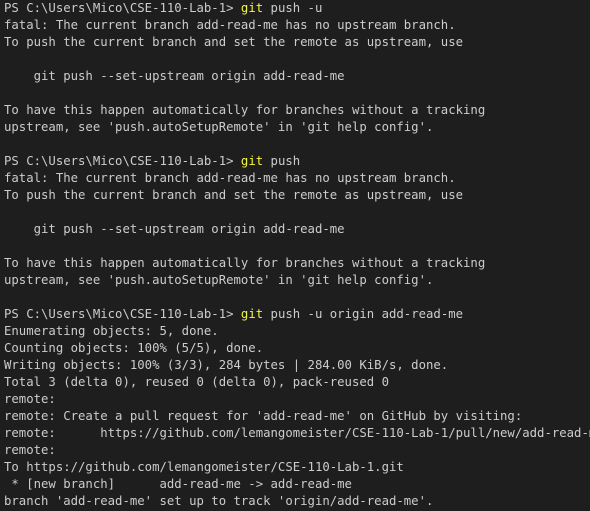  I want to click on command-args: push -u origin add-read-me, so click(363, 314).